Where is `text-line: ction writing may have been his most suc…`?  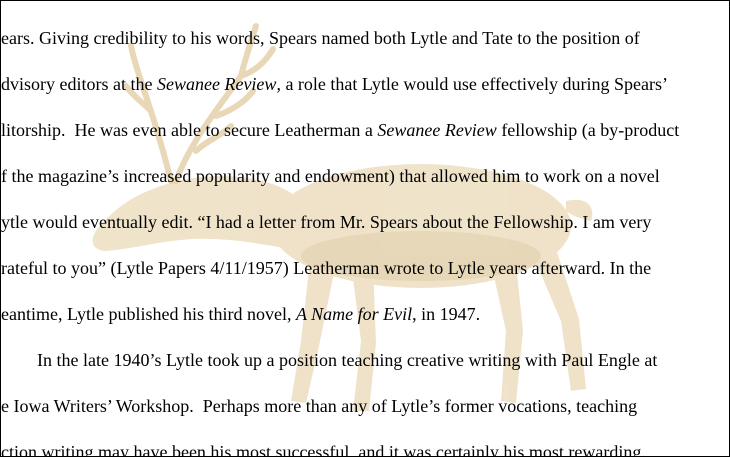
text-line: ction writing may have been his most suc… is located at coordinates (323, 449).